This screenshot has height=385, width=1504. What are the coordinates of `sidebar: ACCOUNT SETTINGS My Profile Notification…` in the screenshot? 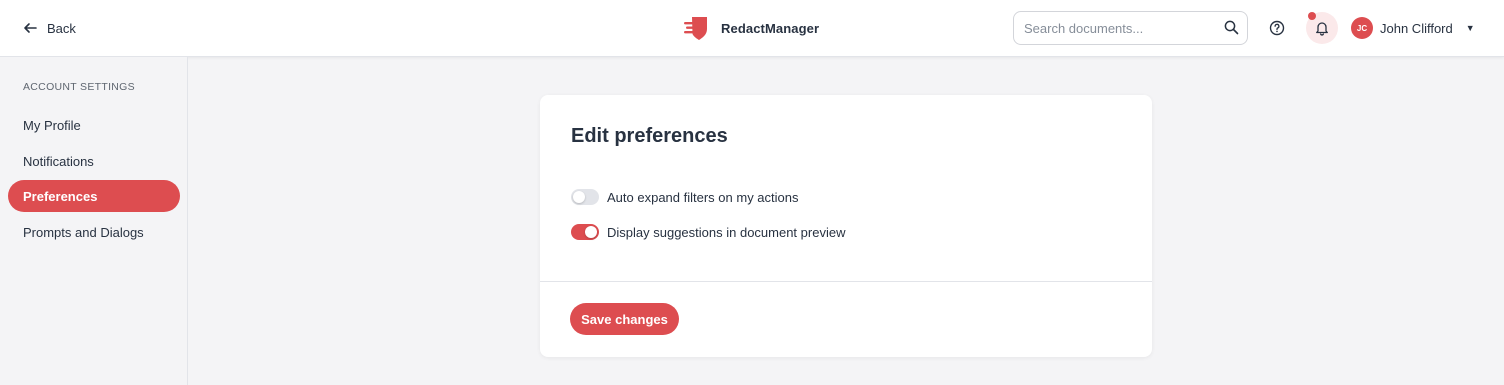 It's located at (94, 221).